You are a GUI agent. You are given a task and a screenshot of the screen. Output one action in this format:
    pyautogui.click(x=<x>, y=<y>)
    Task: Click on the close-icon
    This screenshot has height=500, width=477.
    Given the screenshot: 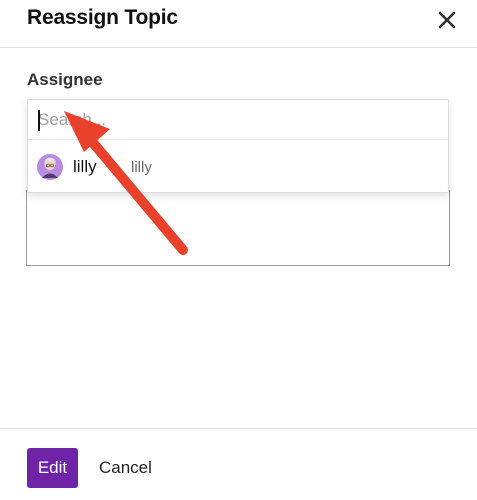 What is the action you would take?
    pyautogui.click(x=447, y=20)
    